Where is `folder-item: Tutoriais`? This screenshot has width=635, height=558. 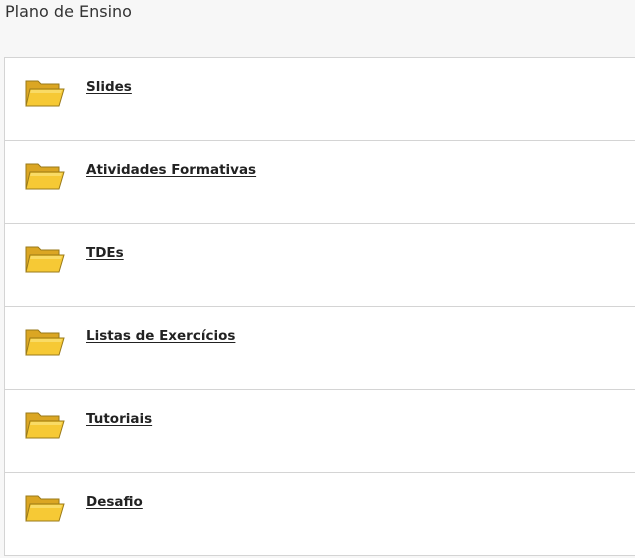 folder-item: Tutoriais is located at coordinates (320, 431).